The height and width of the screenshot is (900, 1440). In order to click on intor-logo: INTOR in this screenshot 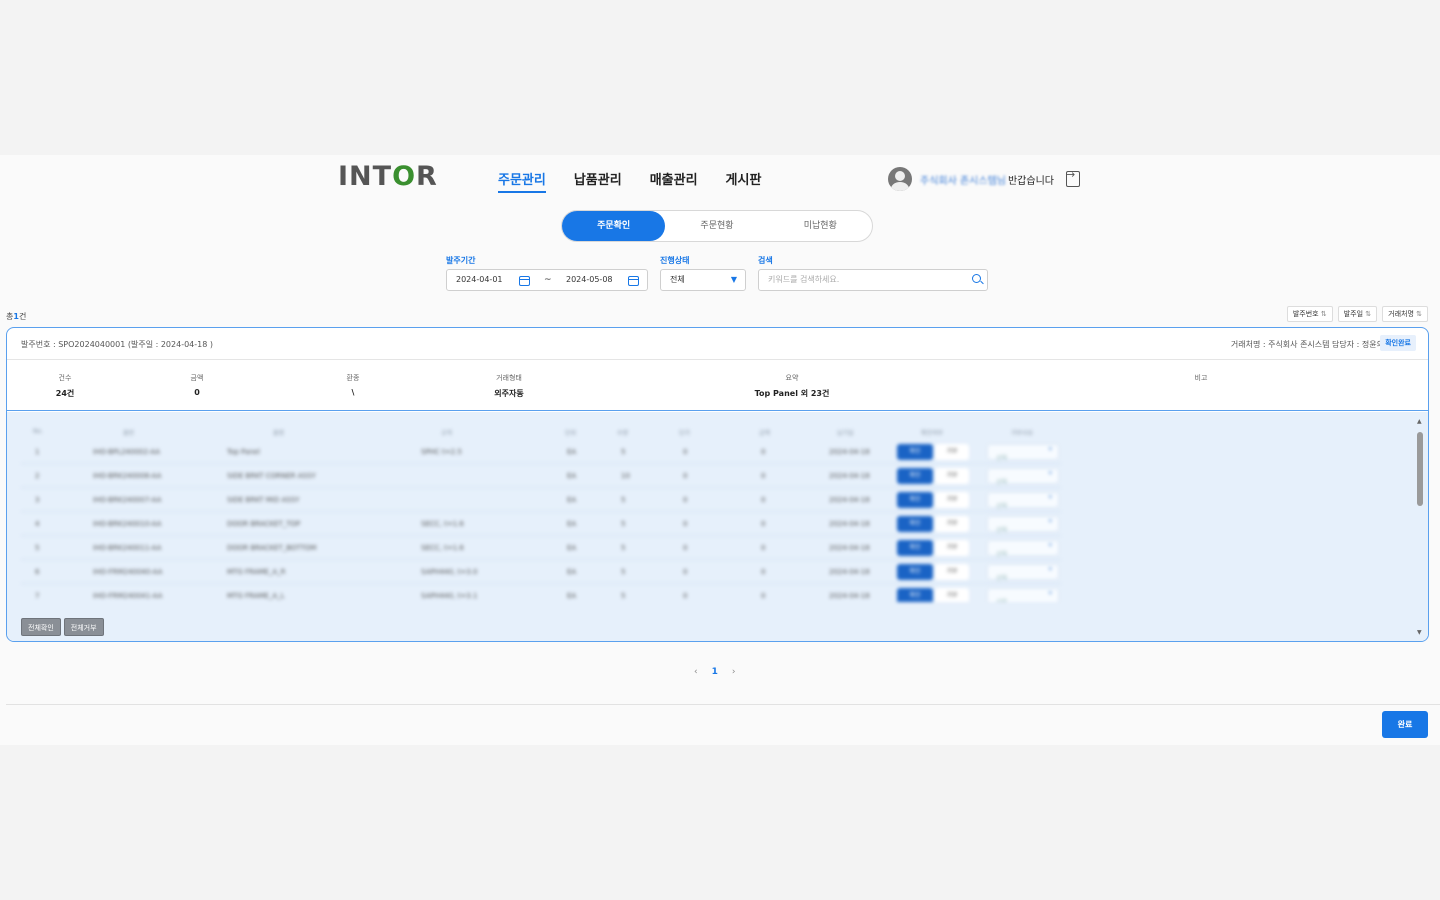, I will do `click(388, 176)`.